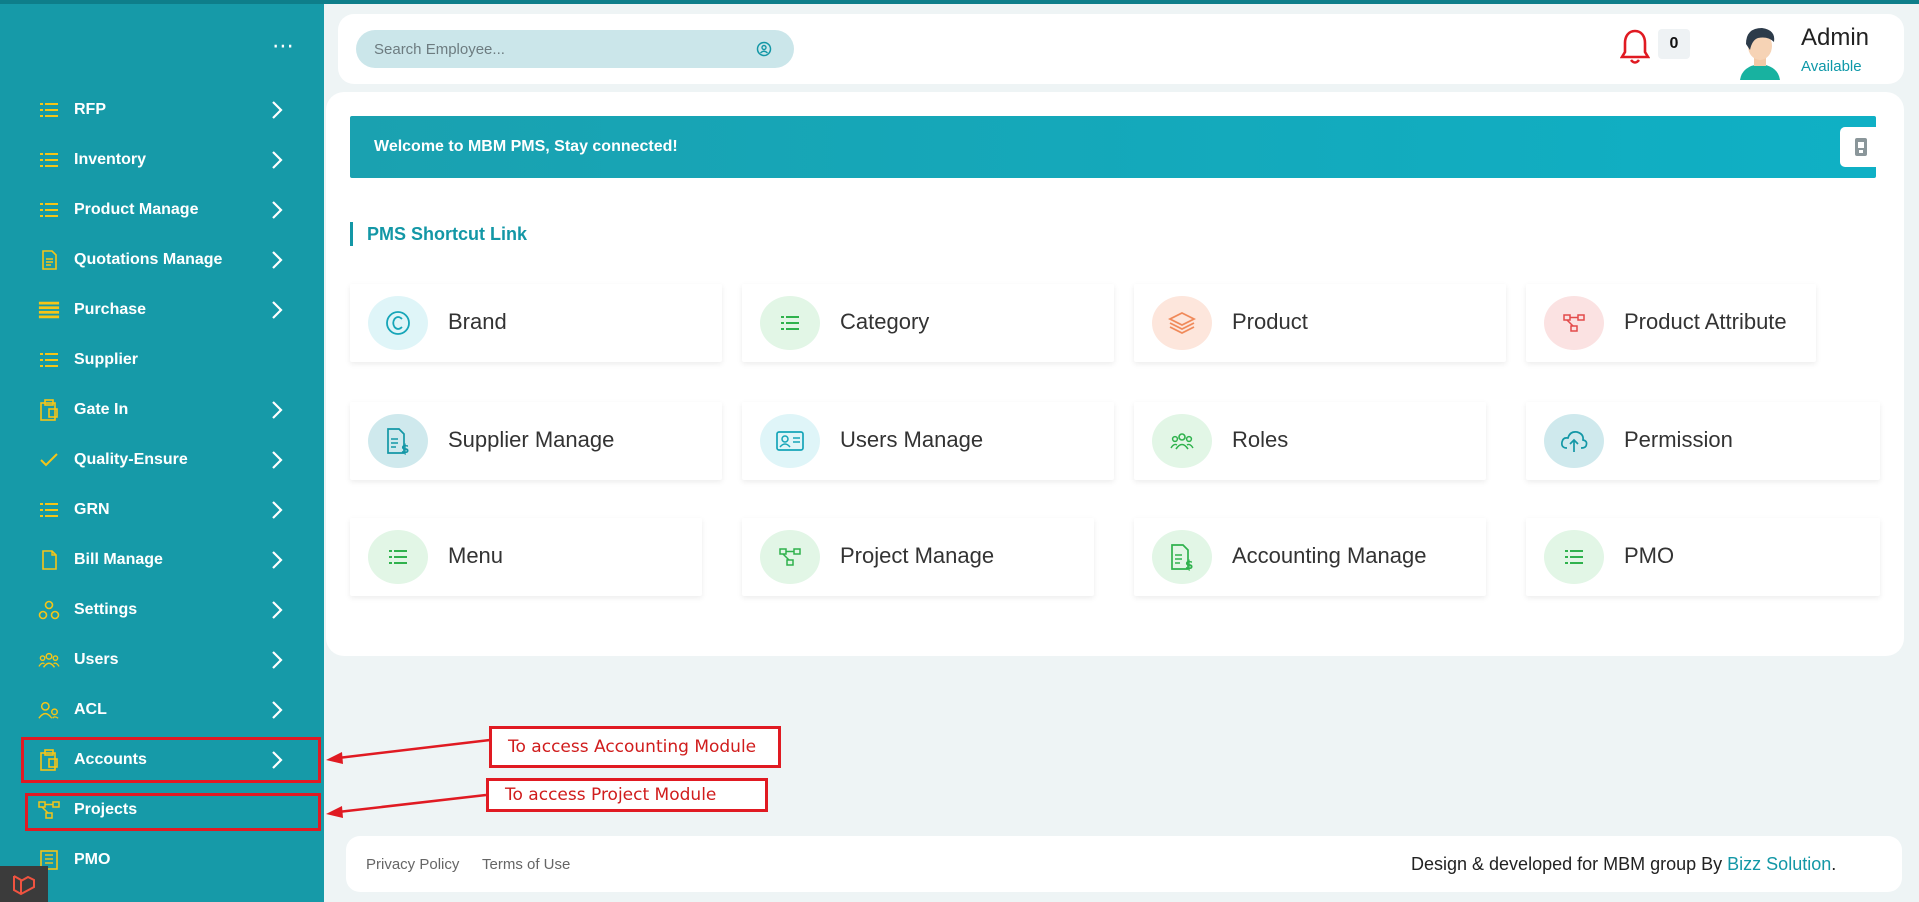 The width and height of the screenshot is (1919, 902). Describe the element at coordinates (1260, 439) in the screenshot. I see `shortcut-card-label: Roles` at that location.